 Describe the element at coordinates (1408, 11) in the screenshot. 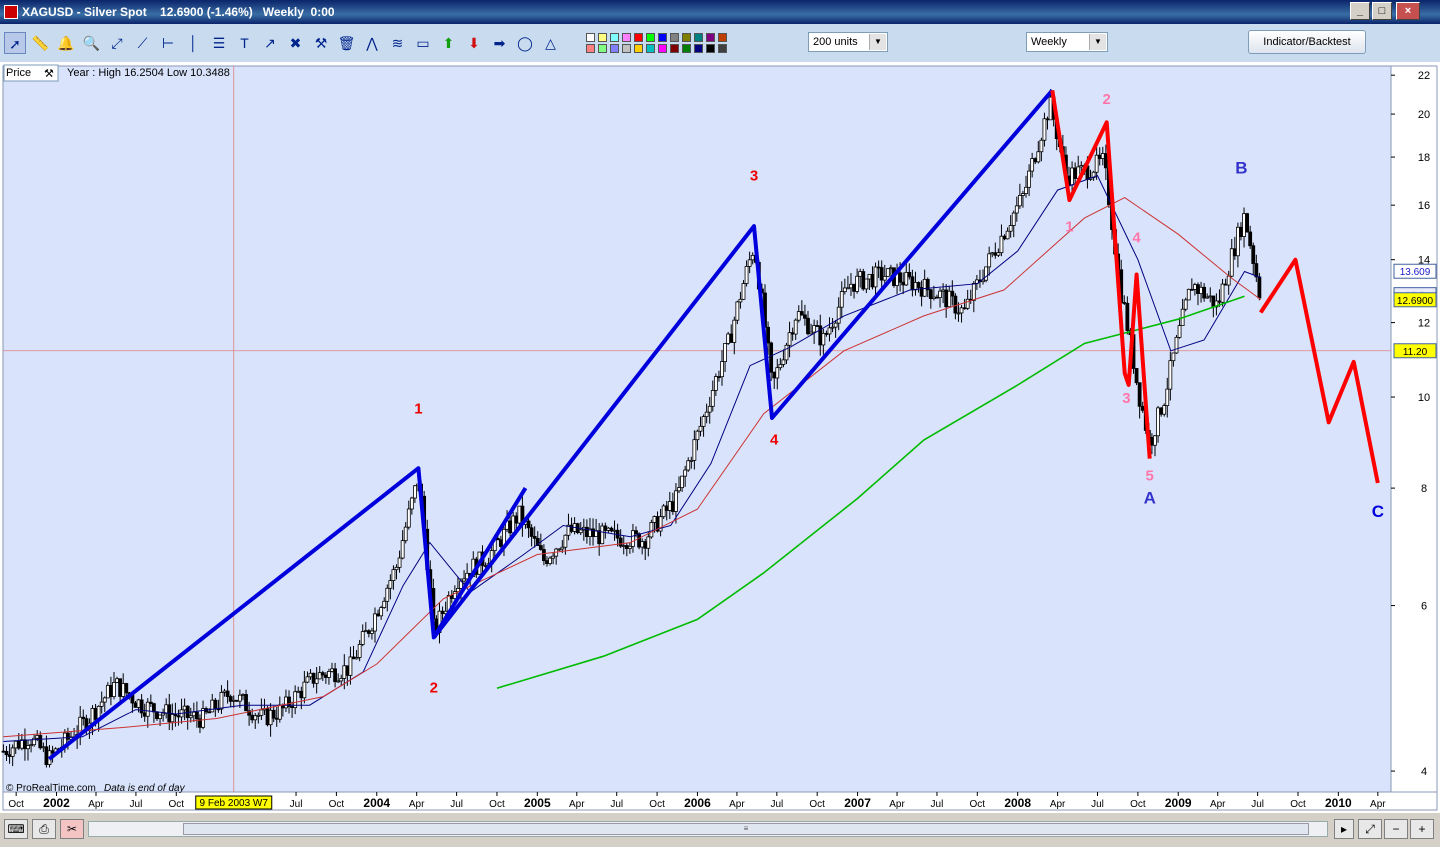

I see `close-button: ×` at that location.